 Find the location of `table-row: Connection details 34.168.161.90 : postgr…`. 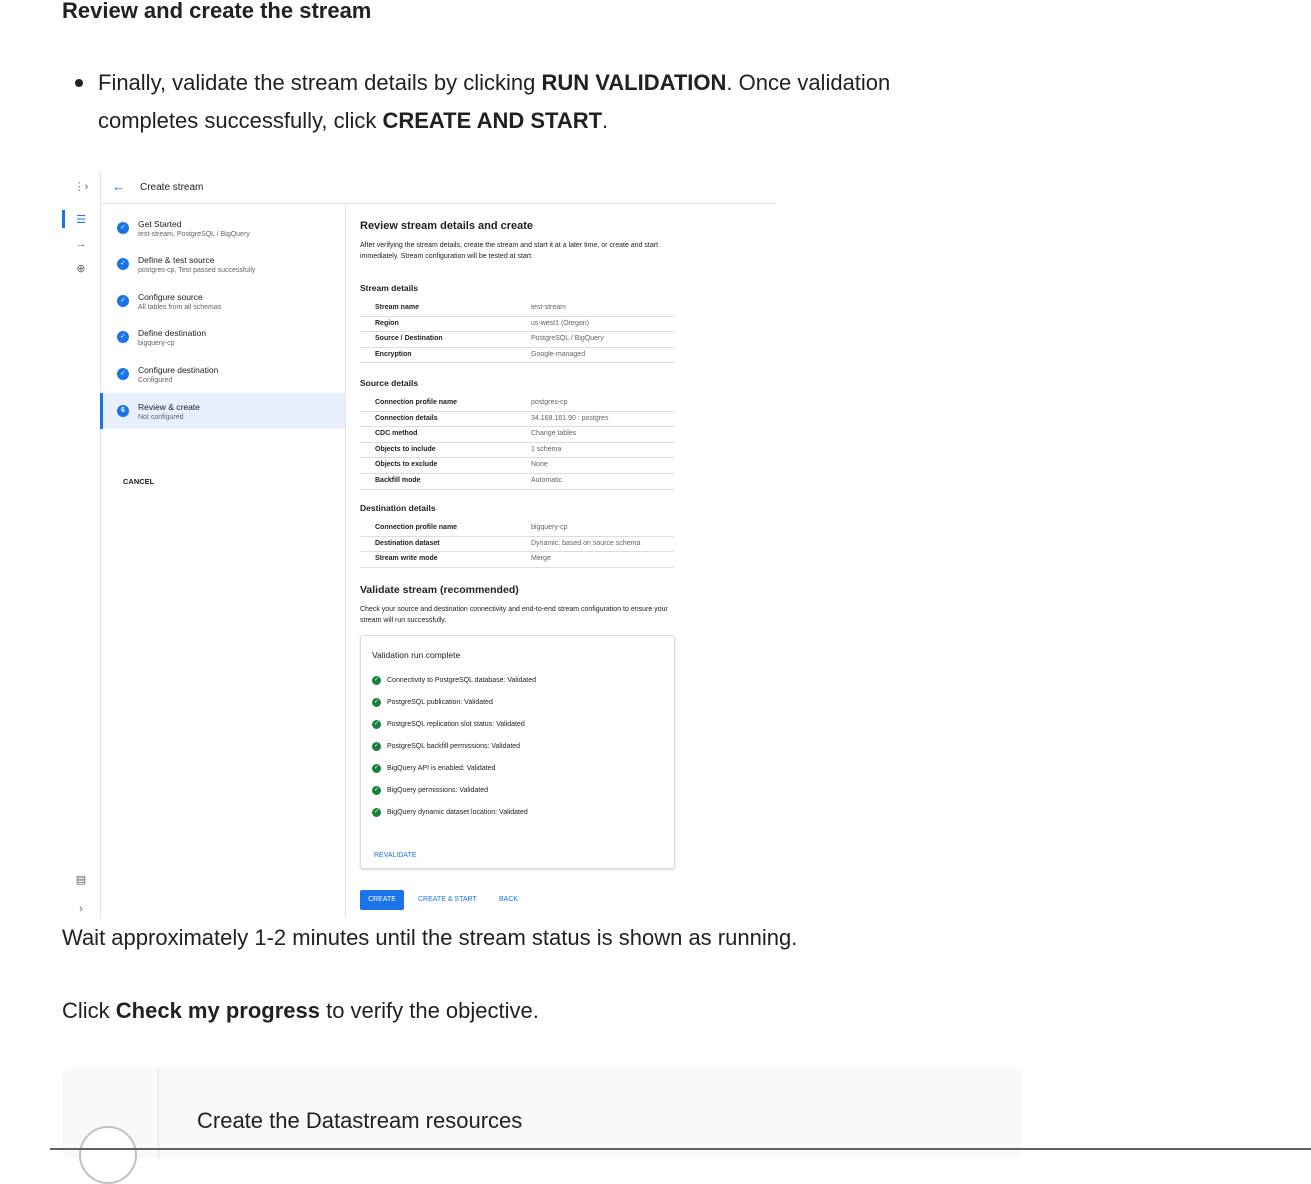

table-row: Connection details 34.168.161.90 : postgr… is located at coordinates (517, 420).